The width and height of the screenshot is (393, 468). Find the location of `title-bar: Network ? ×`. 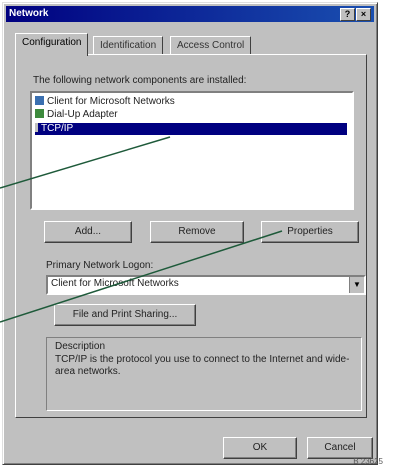

title-bar: Network ? × is located at coordinates (190, 14).